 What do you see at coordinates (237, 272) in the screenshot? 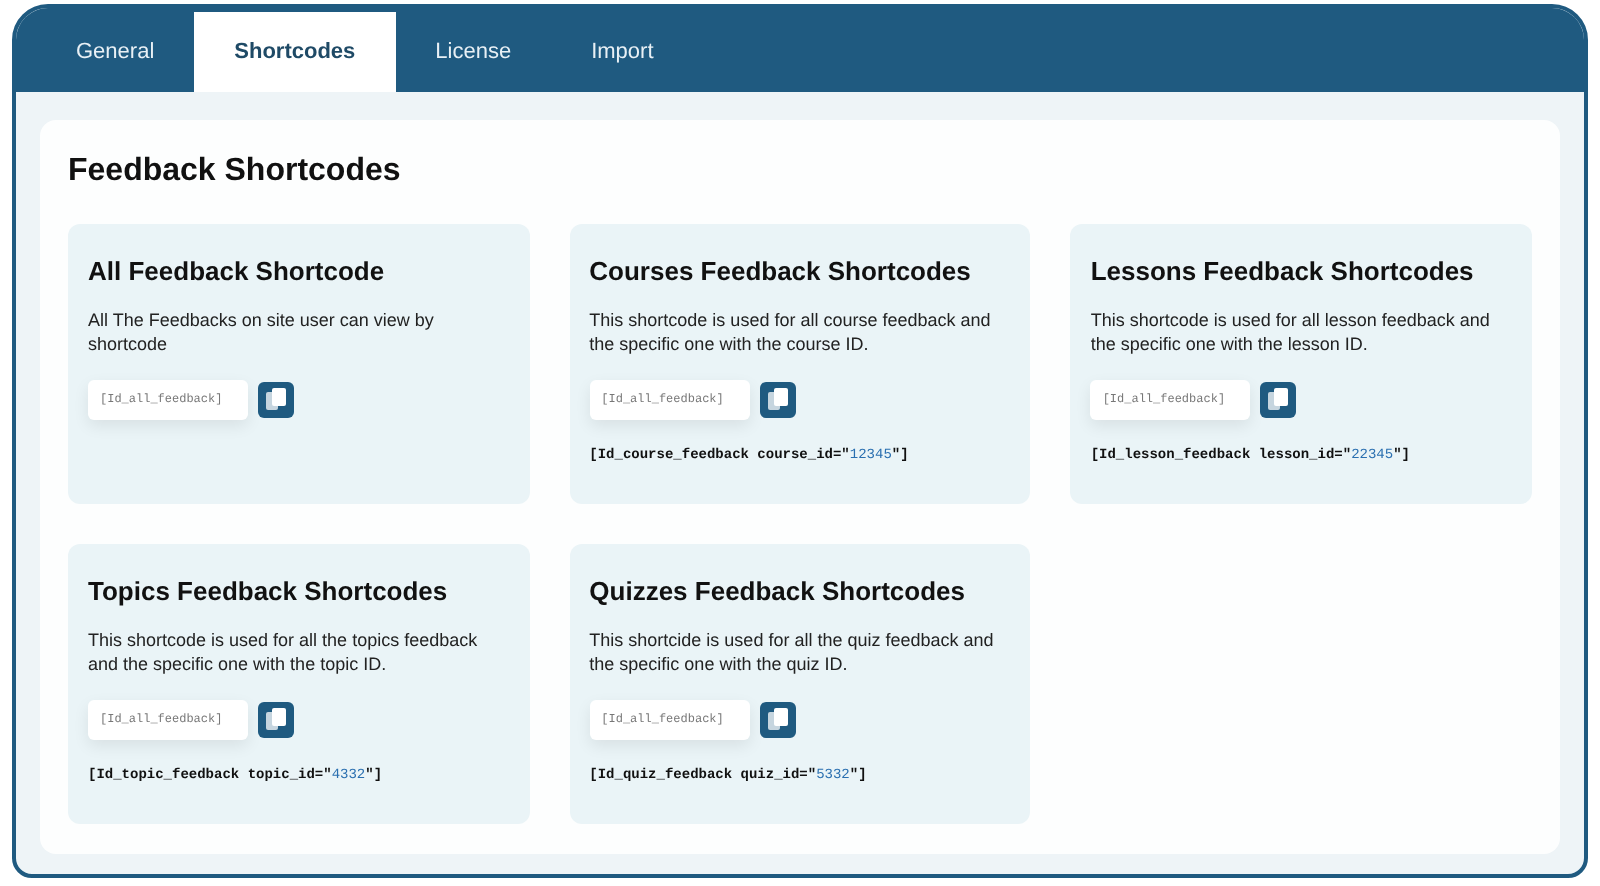
I see `card-title: All Feedback Shortcode` at bounding box center [237, 272].